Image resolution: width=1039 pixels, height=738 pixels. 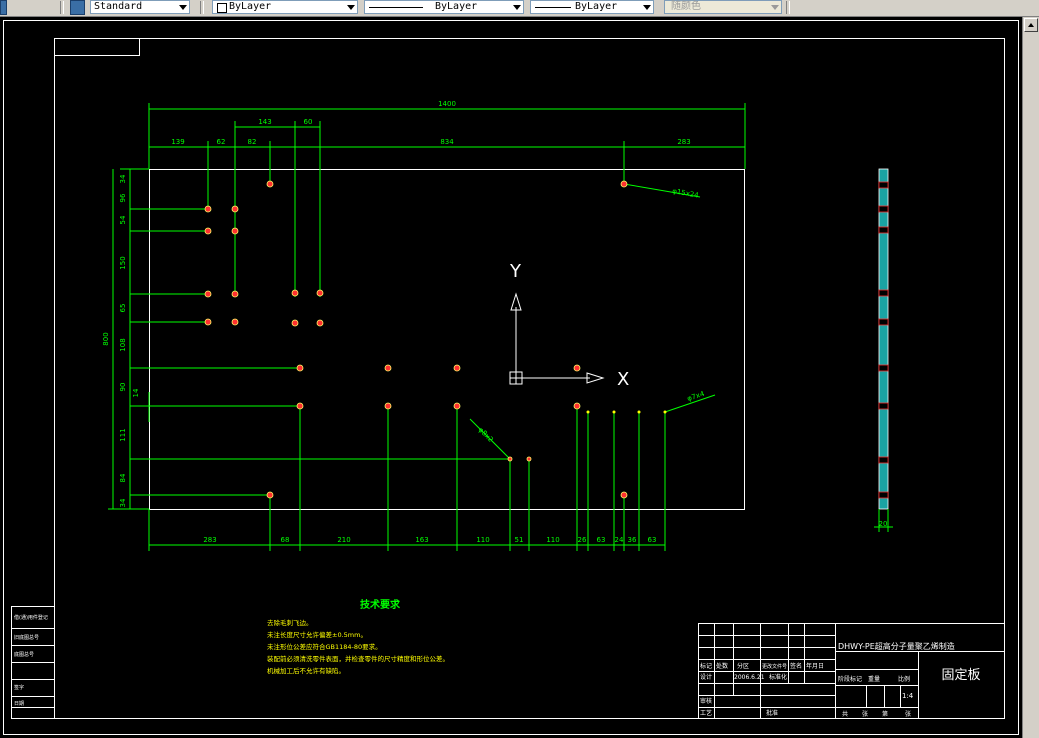 I want to click on dim-label: 65, so click(x=123, y=308).